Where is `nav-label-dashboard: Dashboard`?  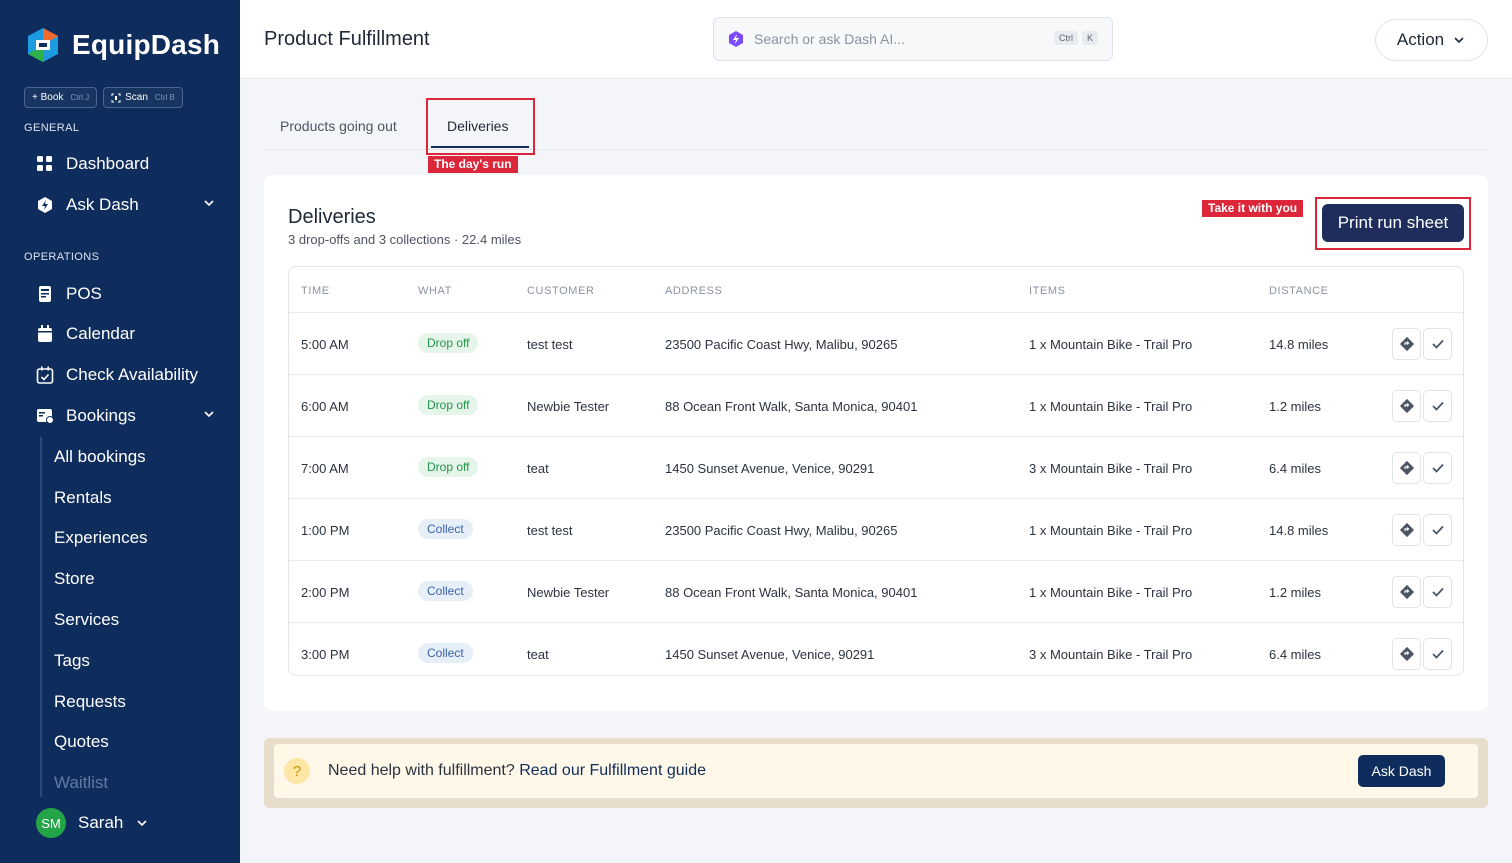
nav-label-dashboard: Dashboard is located at coordinates (108, 163).